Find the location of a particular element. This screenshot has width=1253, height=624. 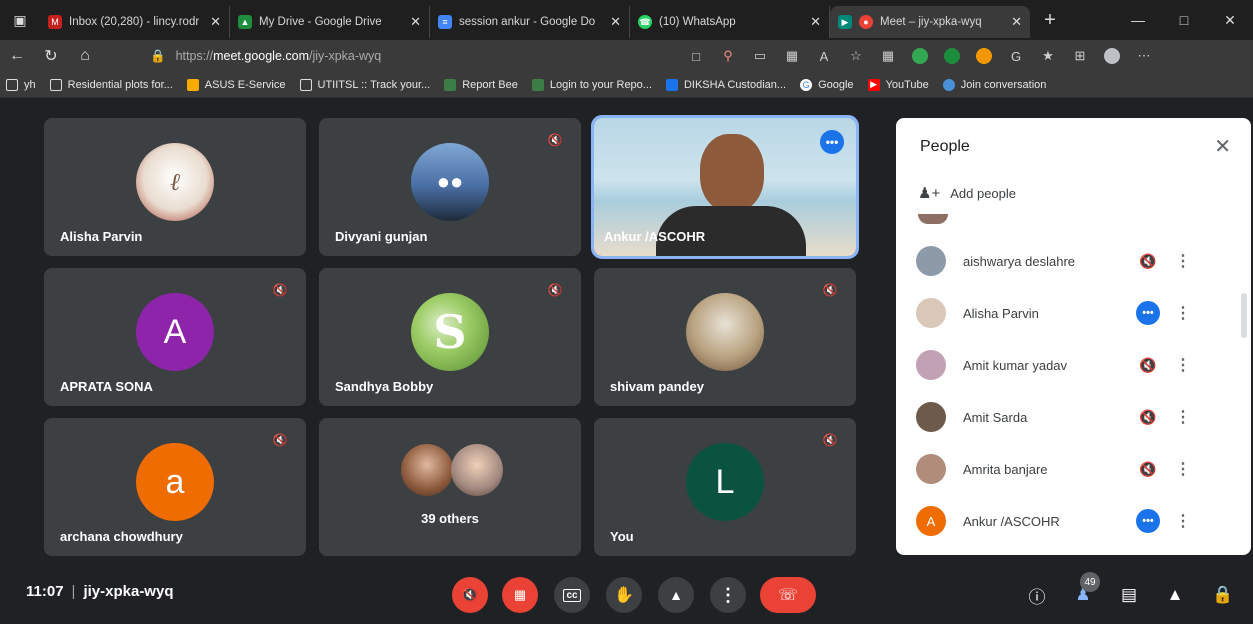

participant-tile: 🔇 a archana chowdhury is located at coordinates (175, 487).